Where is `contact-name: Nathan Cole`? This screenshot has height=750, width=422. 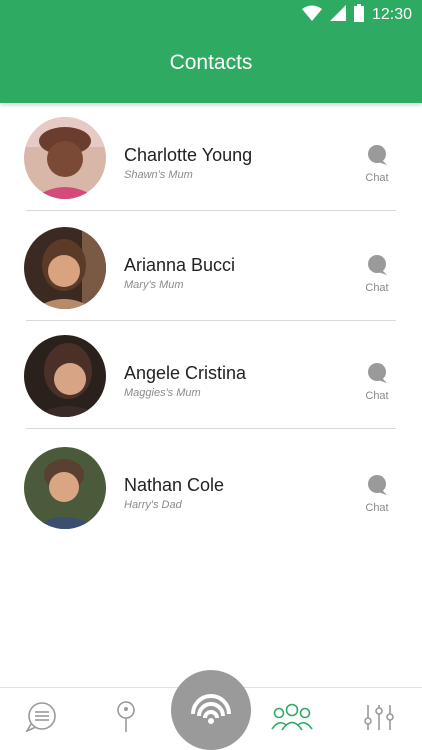 contact-name: Nathan Cole is located at coordinates (174, 485).